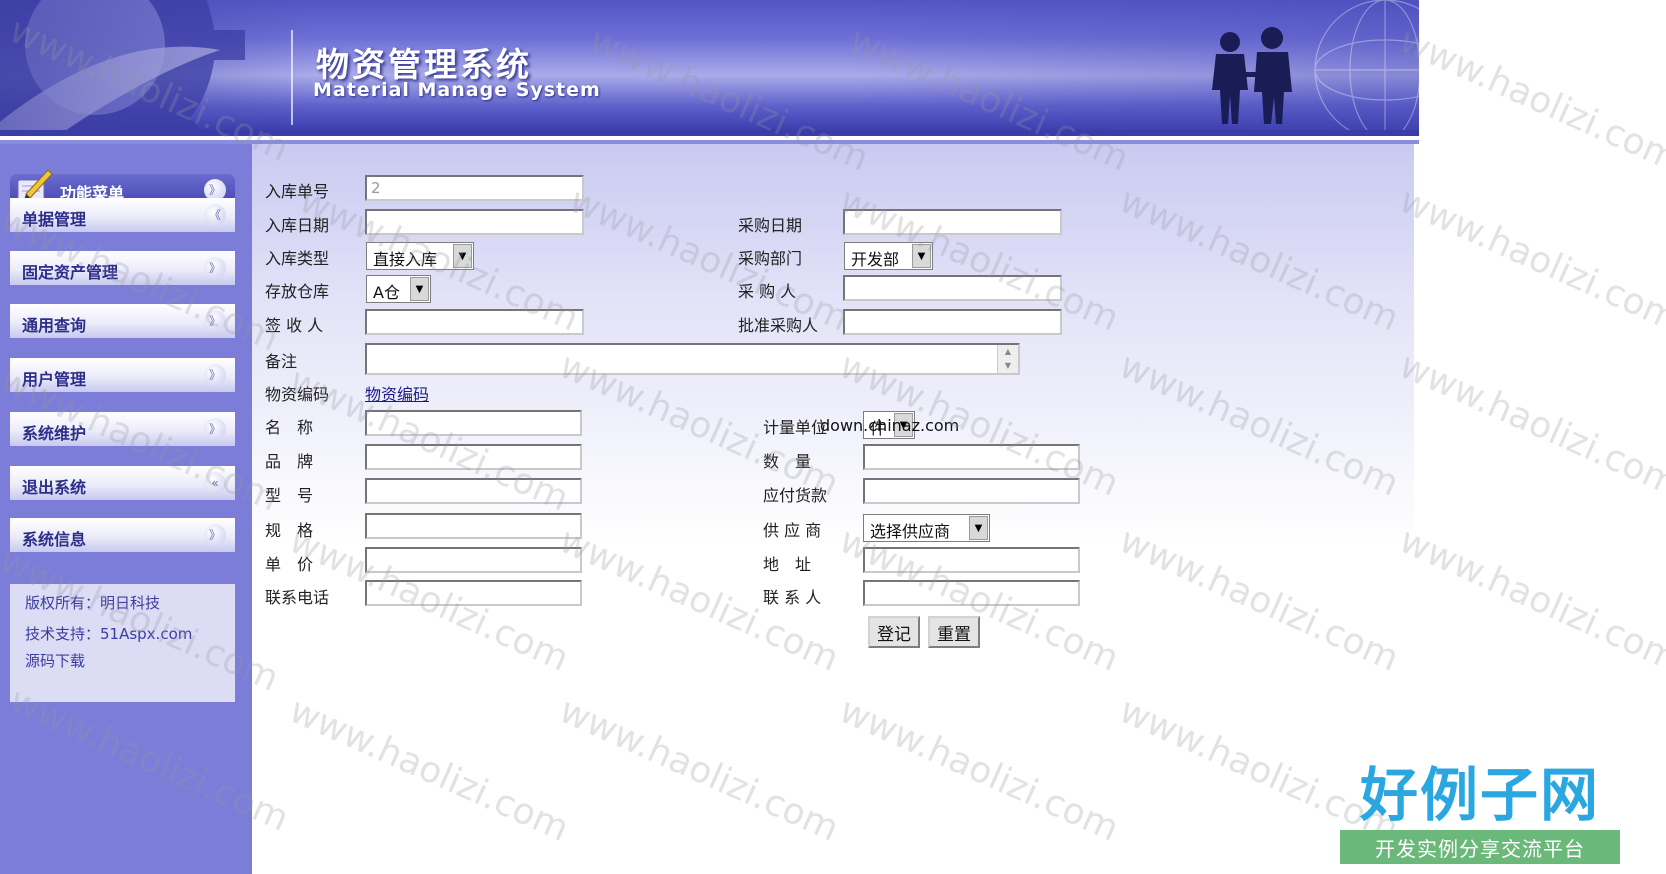 The width and height of the screenshot is (1666, 874). Describe the element at coordinates (122, 321) in the screenshot. I see `nav-general-query: 通用查询 》` at that location.